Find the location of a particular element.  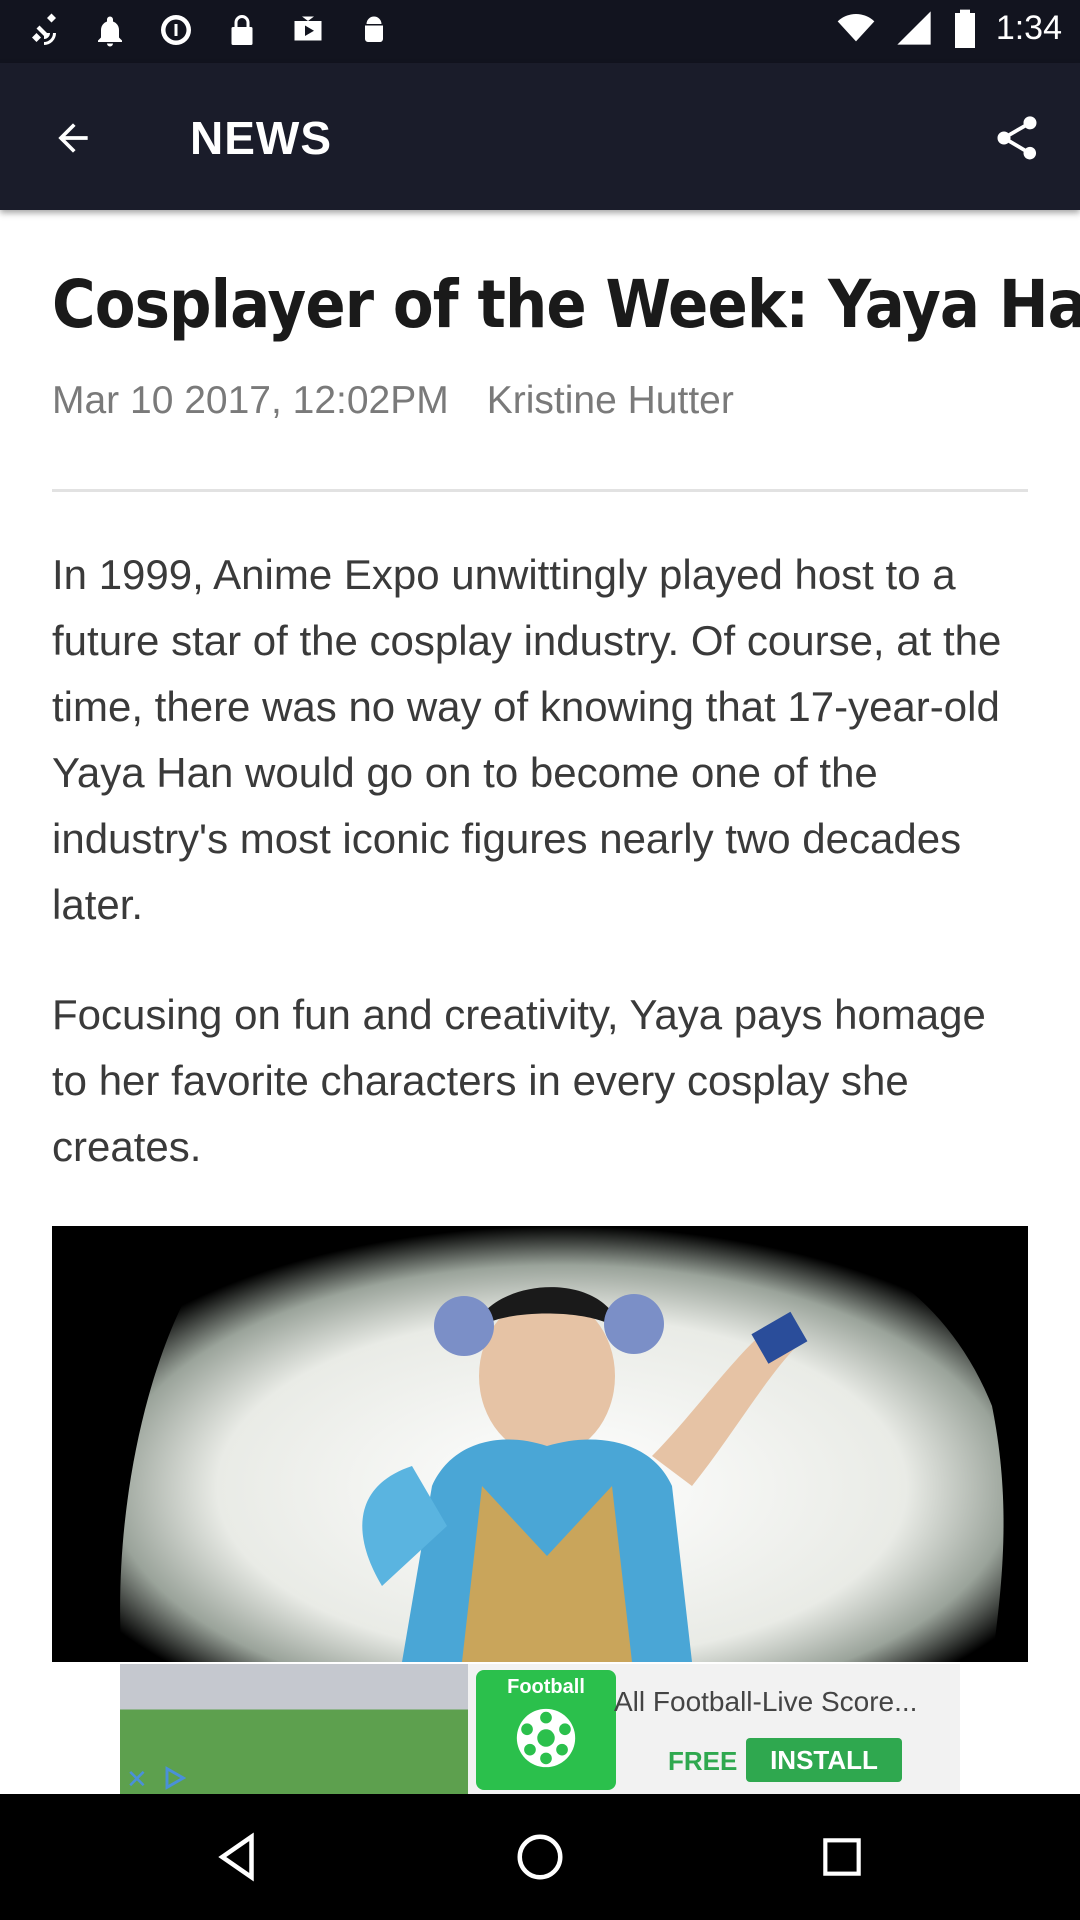

nav-back-button is located at coordinates (238, 1857).